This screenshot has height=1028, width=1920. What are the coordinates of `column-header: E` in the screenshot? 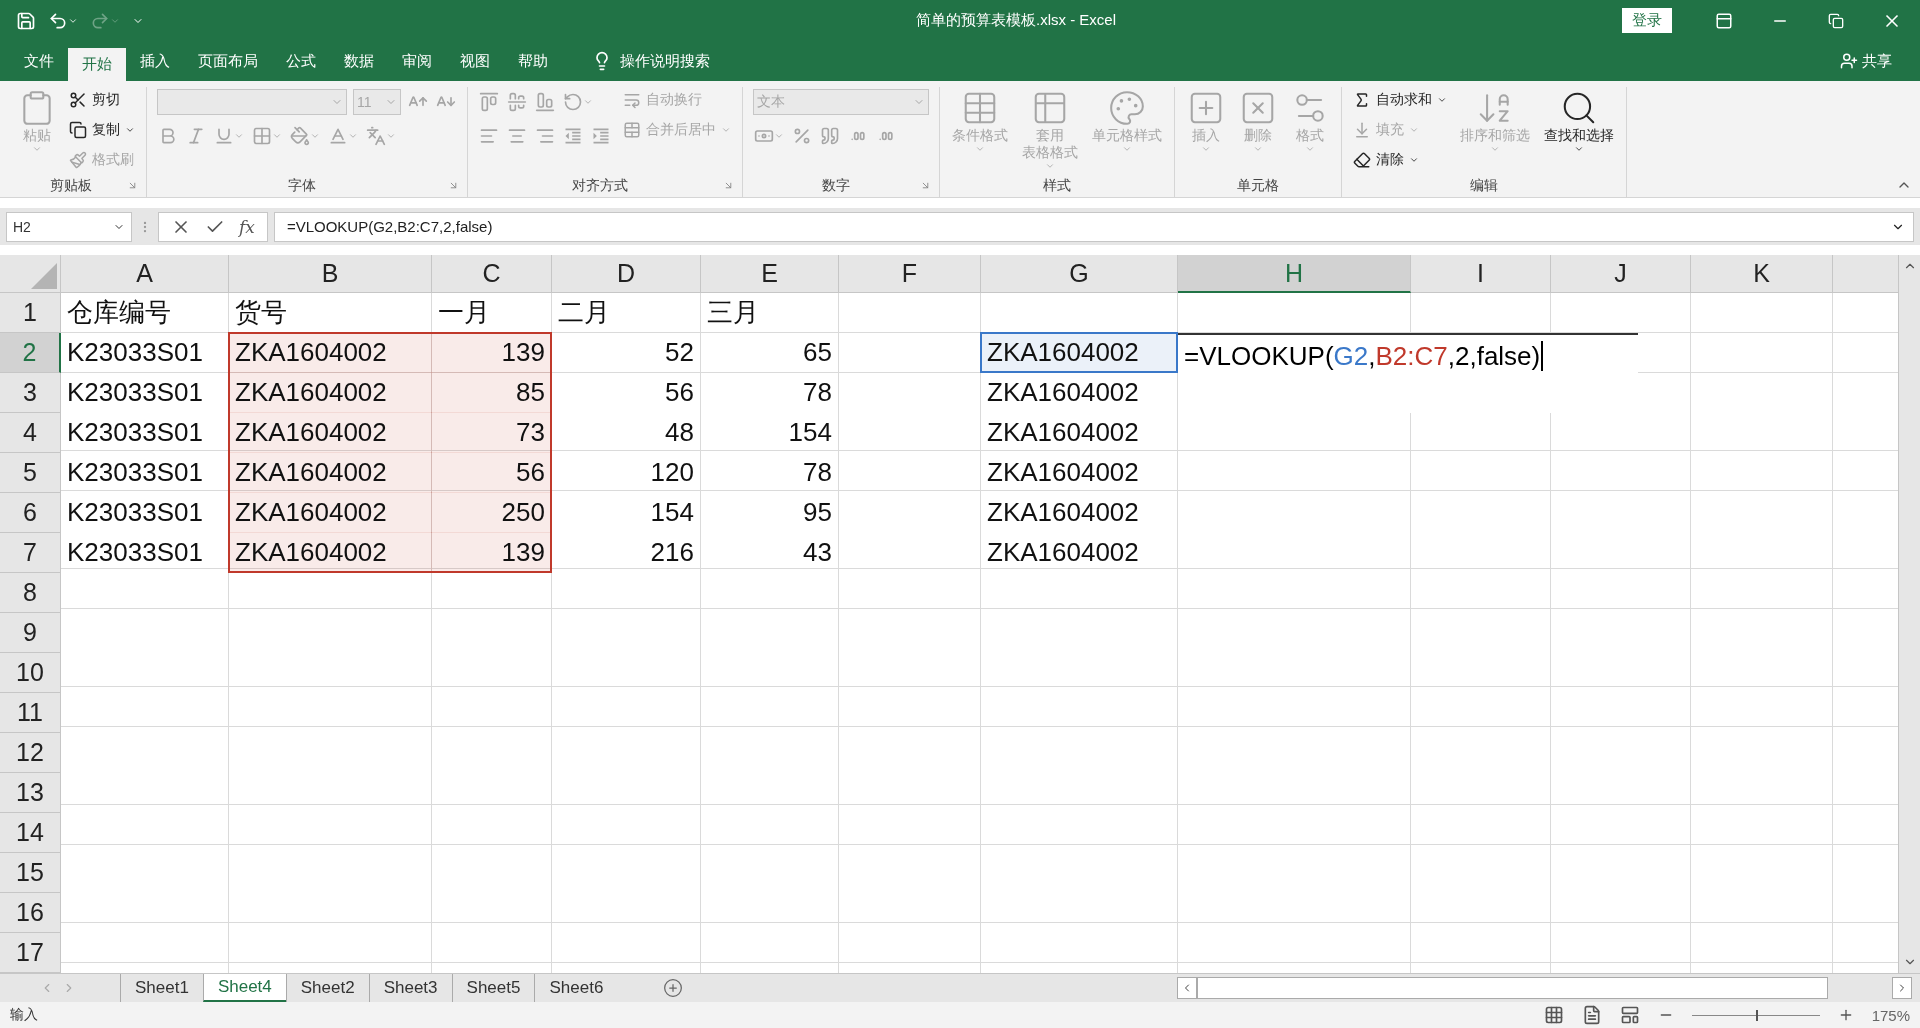 It's located at (770, 274).